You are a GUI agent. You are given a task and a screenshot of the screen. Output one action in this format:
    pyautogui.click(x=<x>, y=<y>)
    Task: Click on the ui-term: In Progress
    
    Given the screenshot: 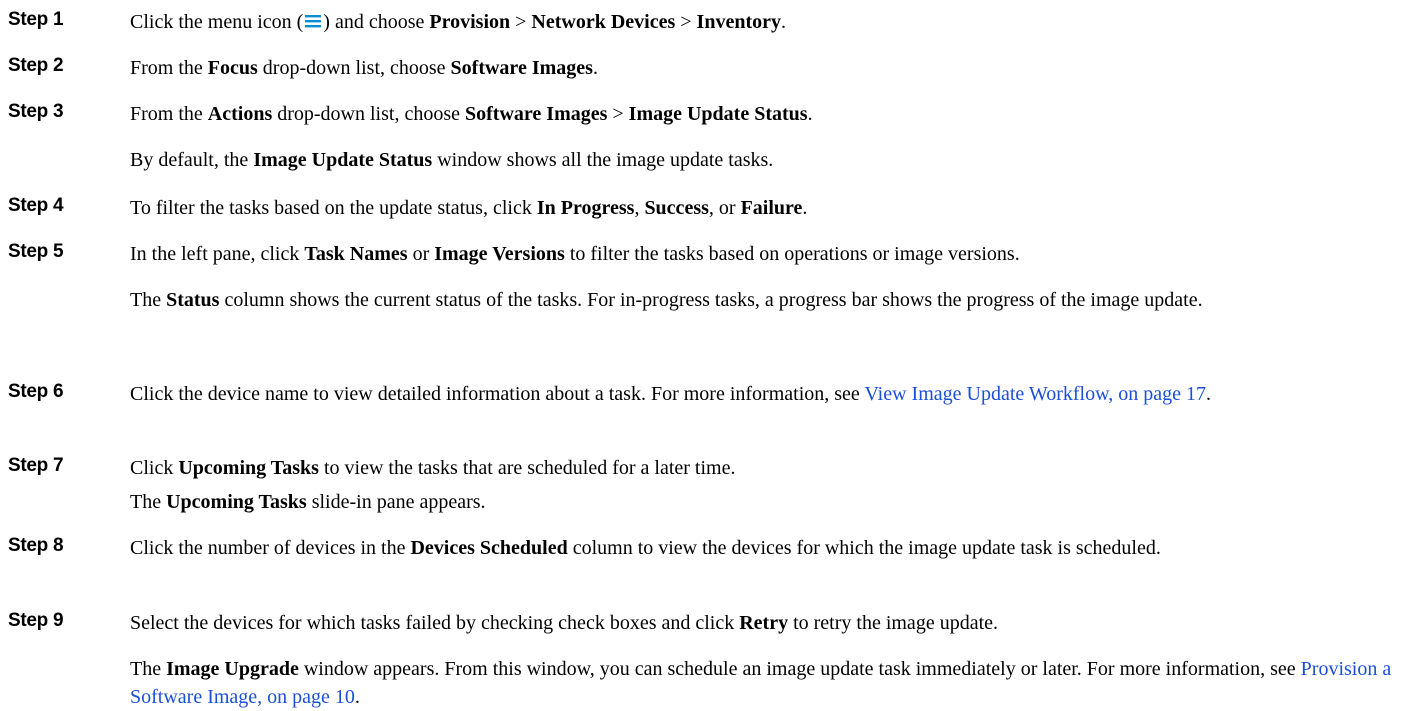 What is the action you would take?
    pyautogui.click(x=585, y=208)
    